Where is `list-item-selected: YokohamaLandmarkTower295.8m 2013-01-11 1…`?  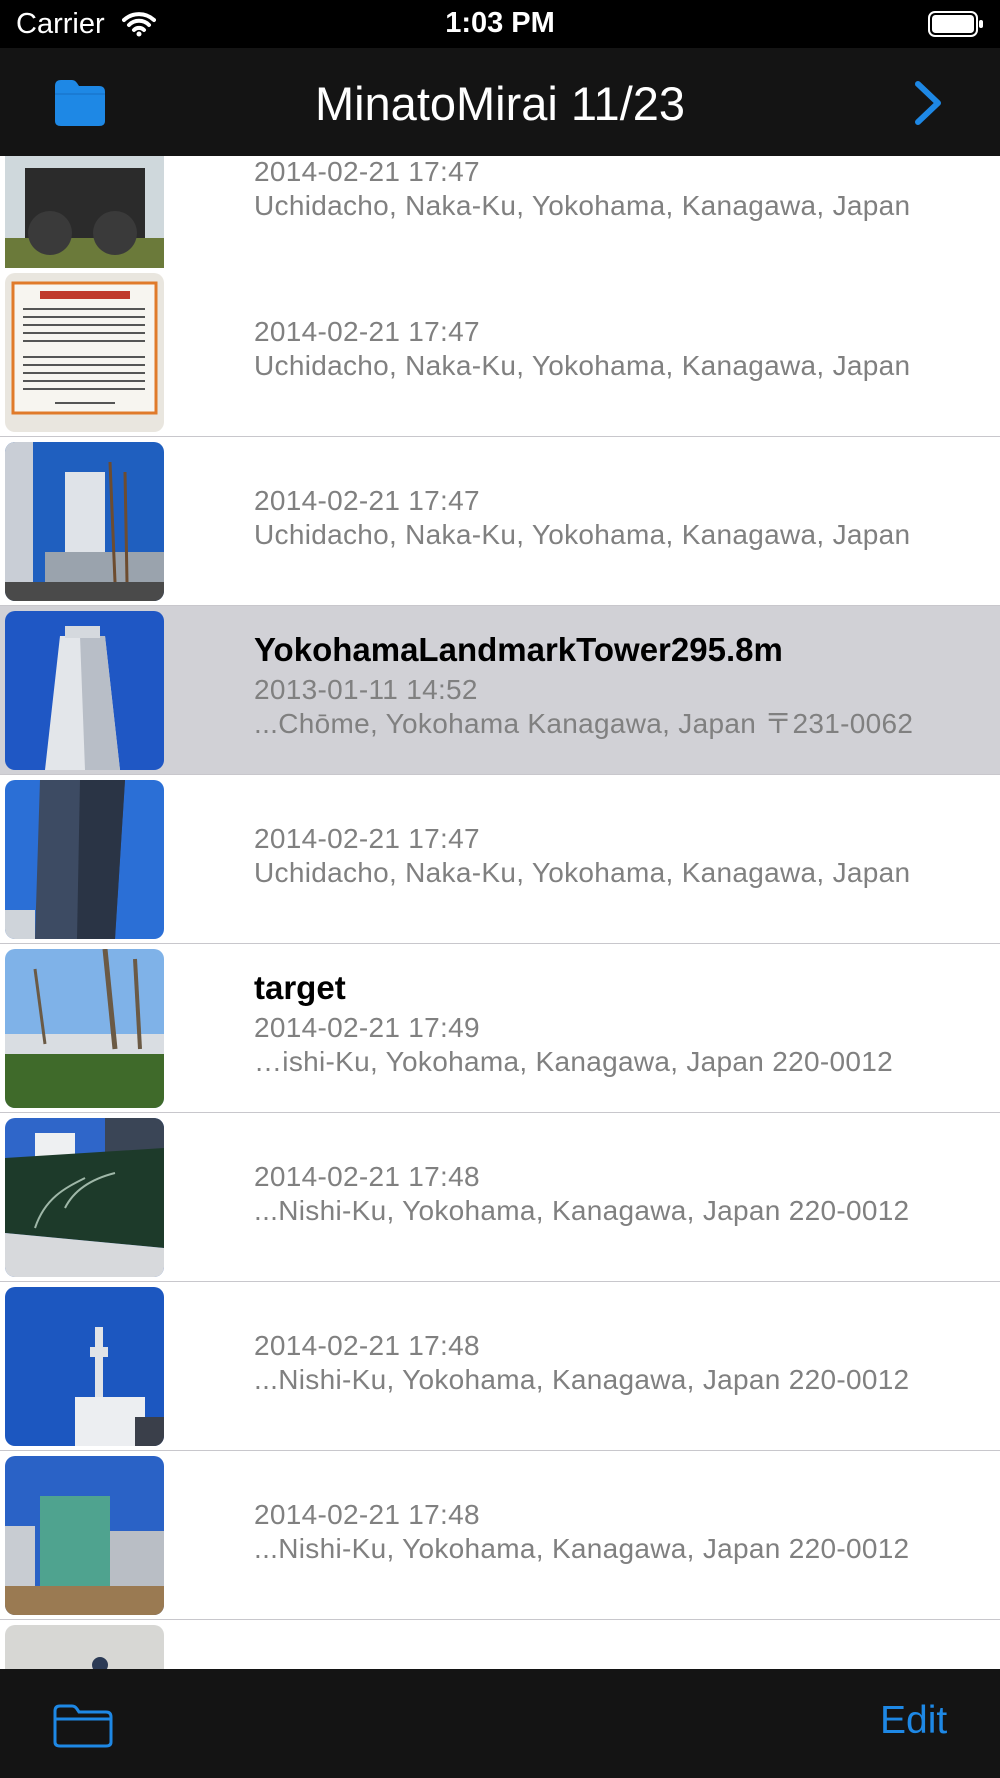
list-item-selected: YokohamaLandmarkTower295.8m 2013-01-11 1… is located at coordinates (500, 690).